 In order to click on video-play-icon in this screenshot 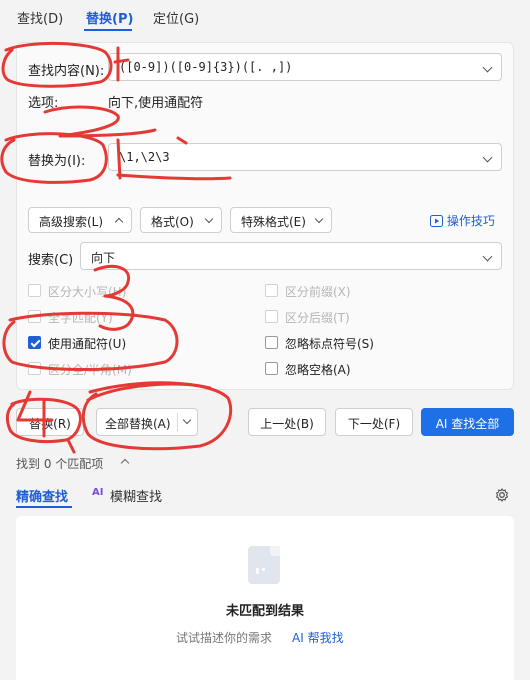, I will do `click(436, 221)`.